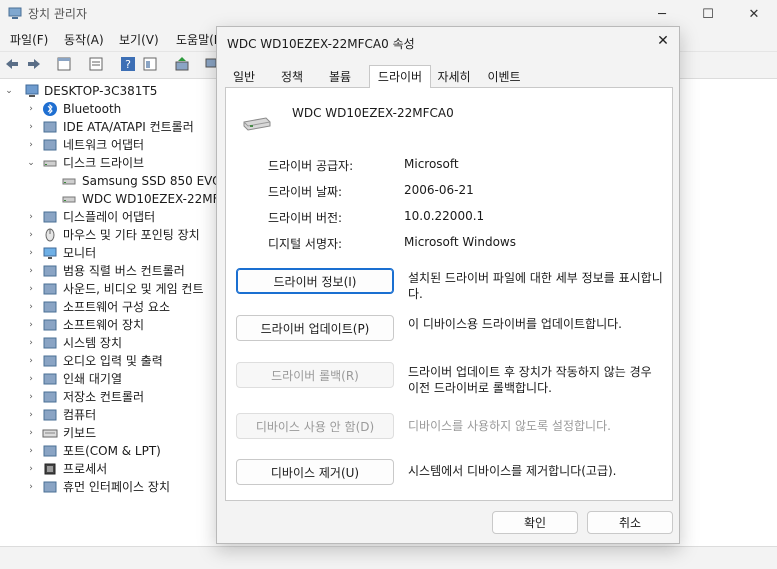 This screenshot has height=569, width=777. I want to click on tree-item-label: Samsung SSD 850 EVO, so click(152, 181).